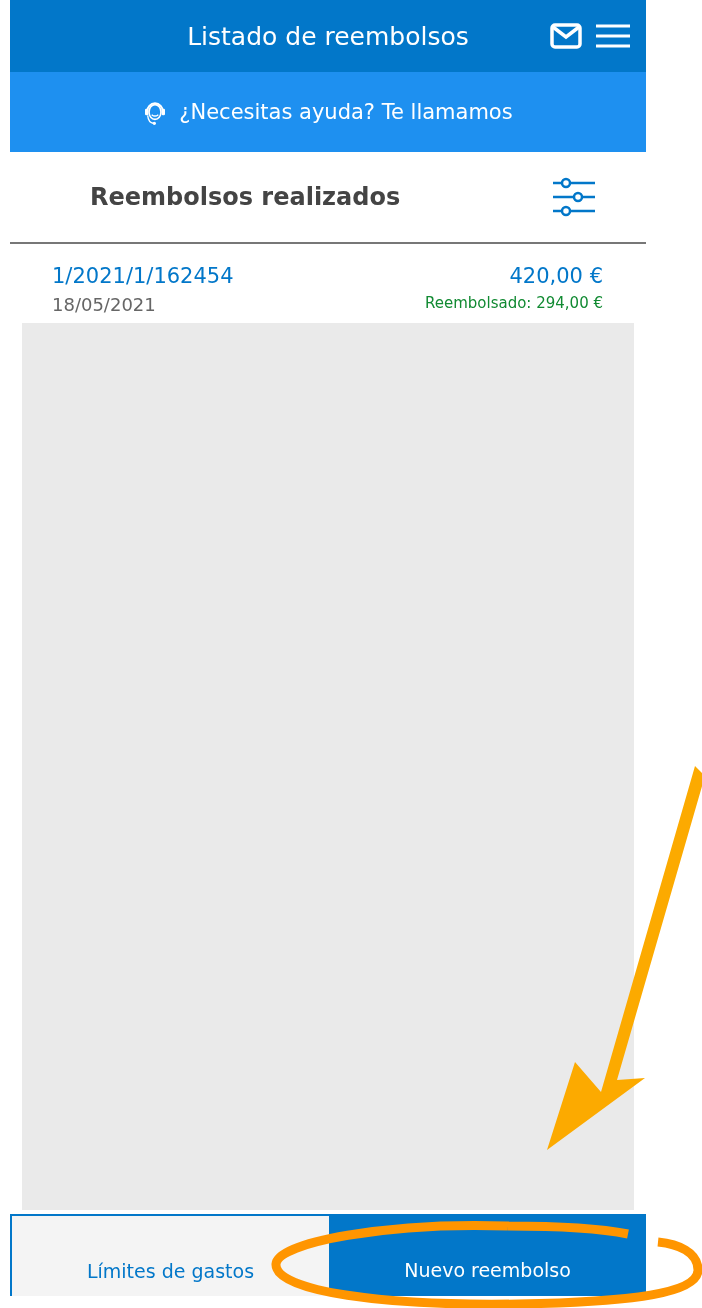  Describe the element at coordinates (613, 36) in the screenshot. I see `menu-icon` at that location.